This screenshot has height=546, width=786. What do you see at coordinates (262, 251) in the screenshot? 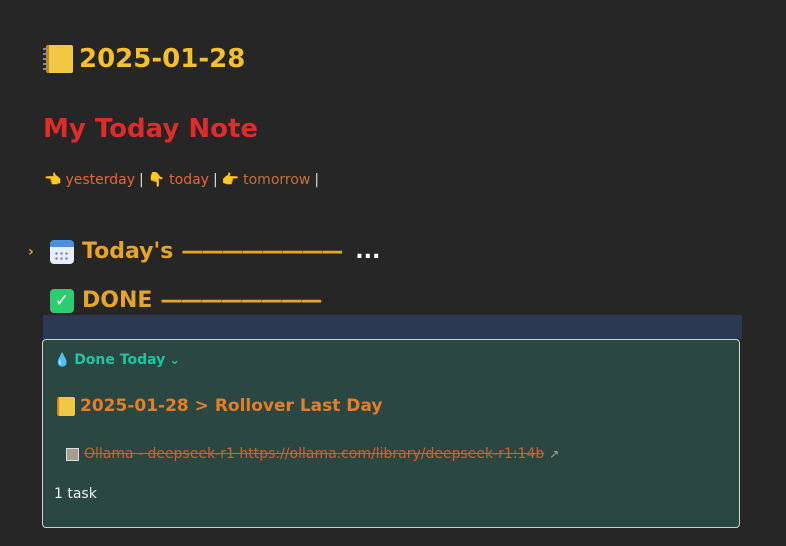
I see `todays-rule: ————————` at bounding box center [262, 251].